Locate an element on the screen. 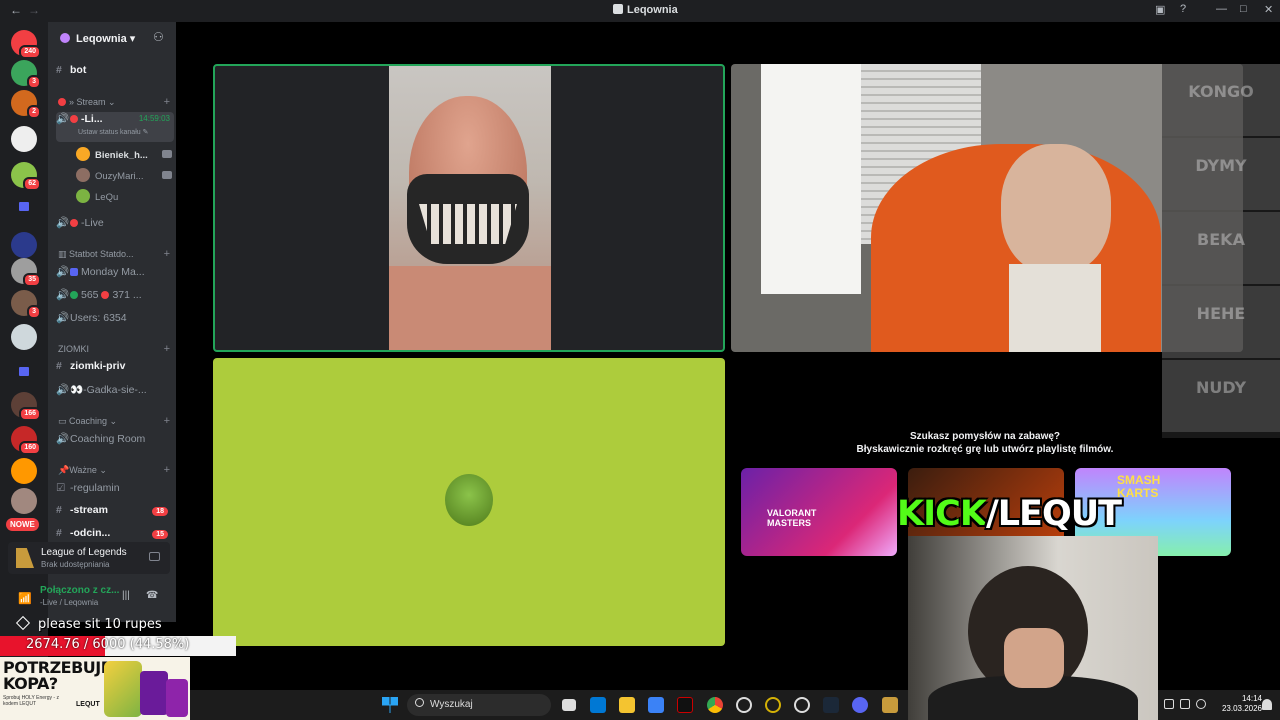 This screenshot has height=720, width=1280. maximize-button: □ is located at coordinates (1243, 9).